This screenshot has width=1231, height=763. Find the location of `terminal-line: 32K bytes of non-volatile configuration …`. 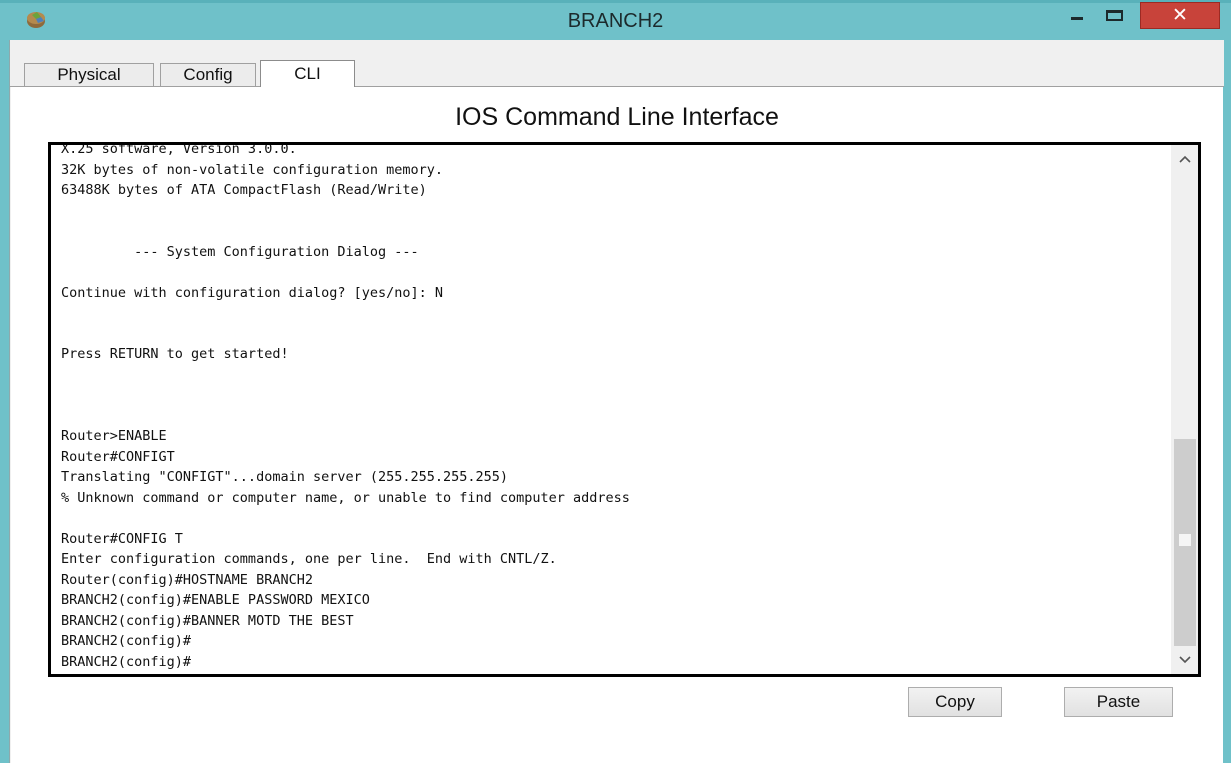

terminal-line: 32K bytes of non-volatile configuration … is located at coordinates (252, 169).